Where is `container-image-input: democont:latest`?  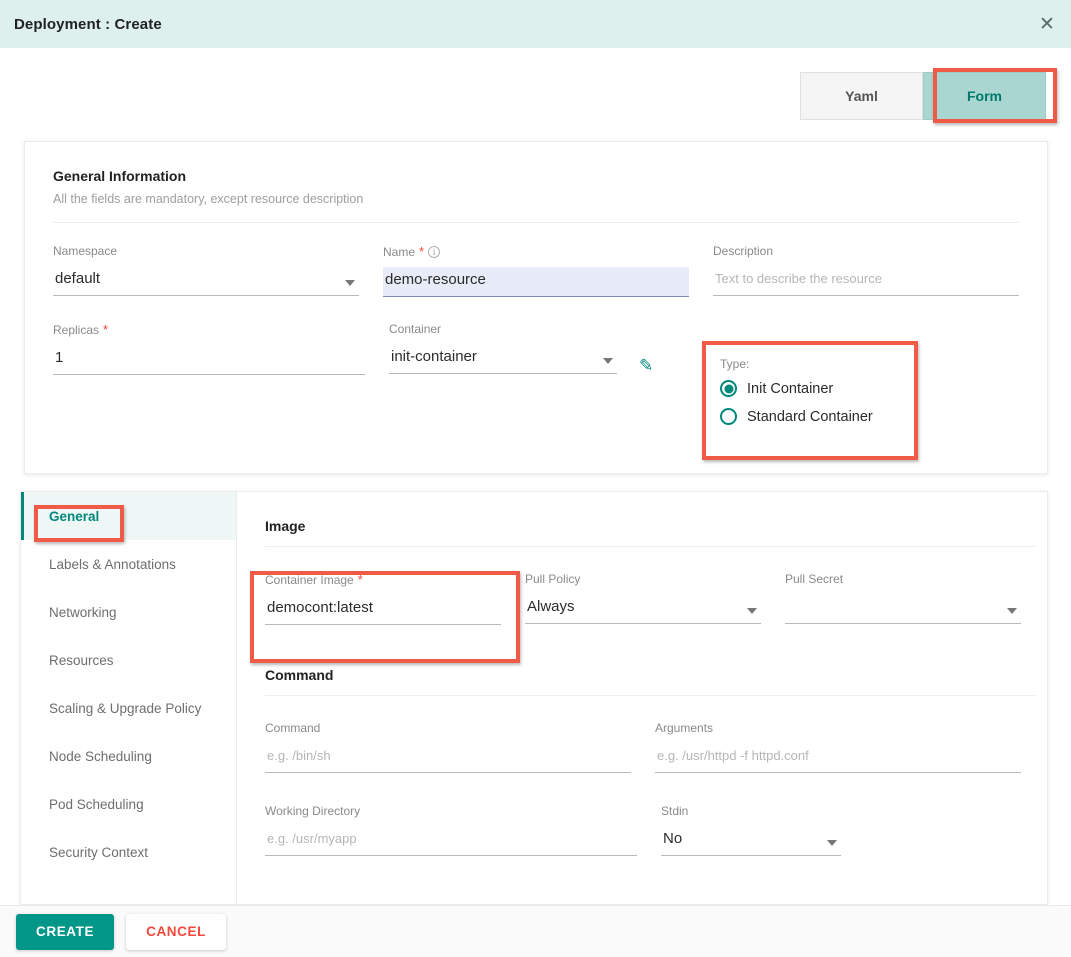
container-image-input: democont:latest is located at coordinates (383, 610).